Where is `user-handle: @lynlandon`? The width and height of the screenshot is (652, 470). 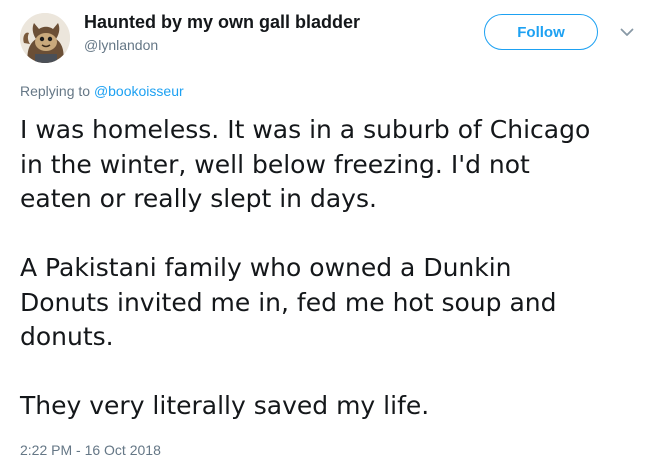 user-handle: @lynlandon is located at coordinates (121, 45).